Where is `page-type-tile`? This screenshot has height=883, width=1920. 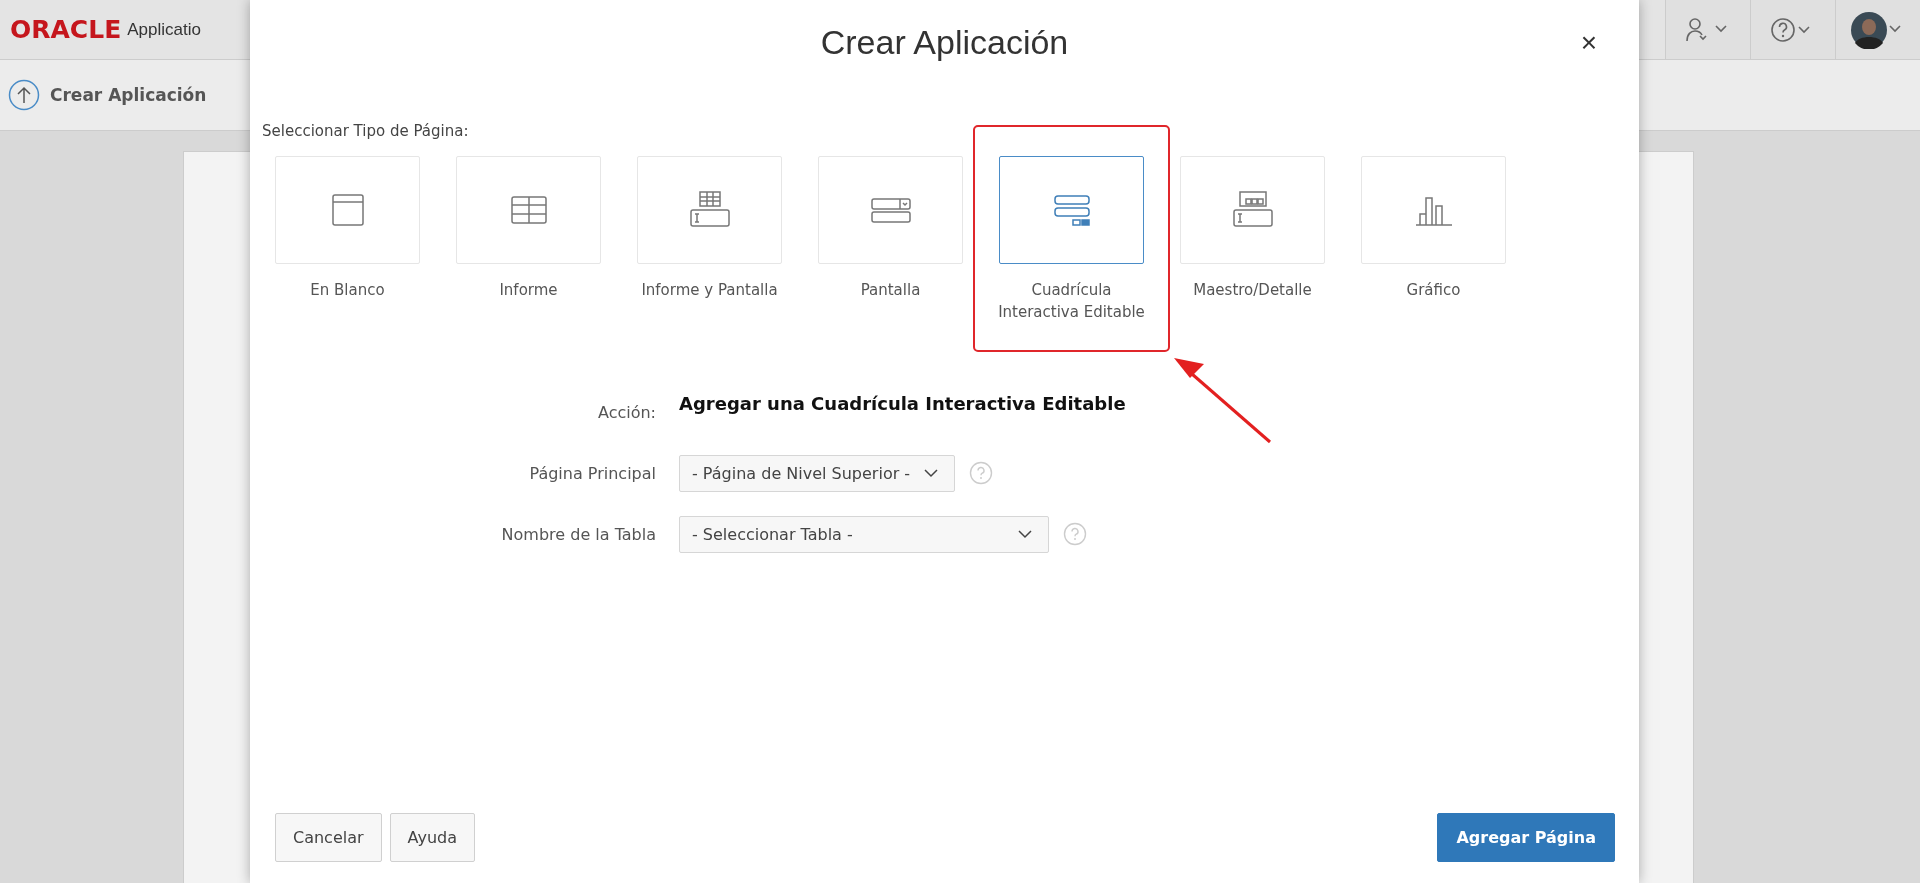 page-type-tile is located at coordinates (1071, 210).